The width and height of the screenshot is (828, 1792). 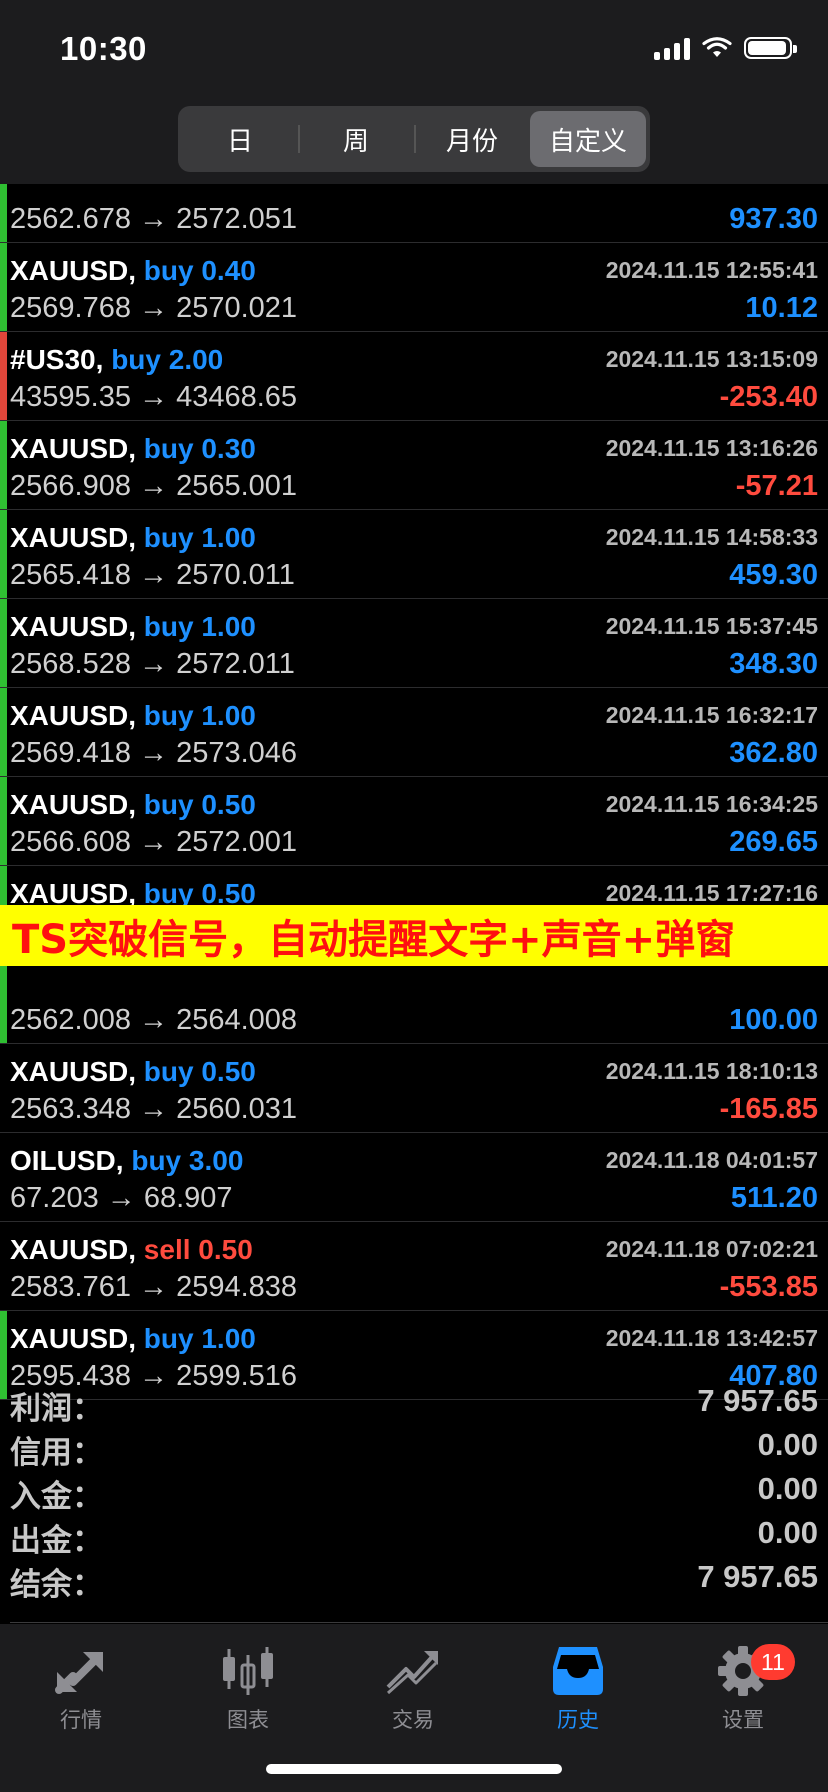 What do you see at coordinates (167, 1249) in the screenshot?
I see `trade-direction: sell` at bounding box center [167, 1249].